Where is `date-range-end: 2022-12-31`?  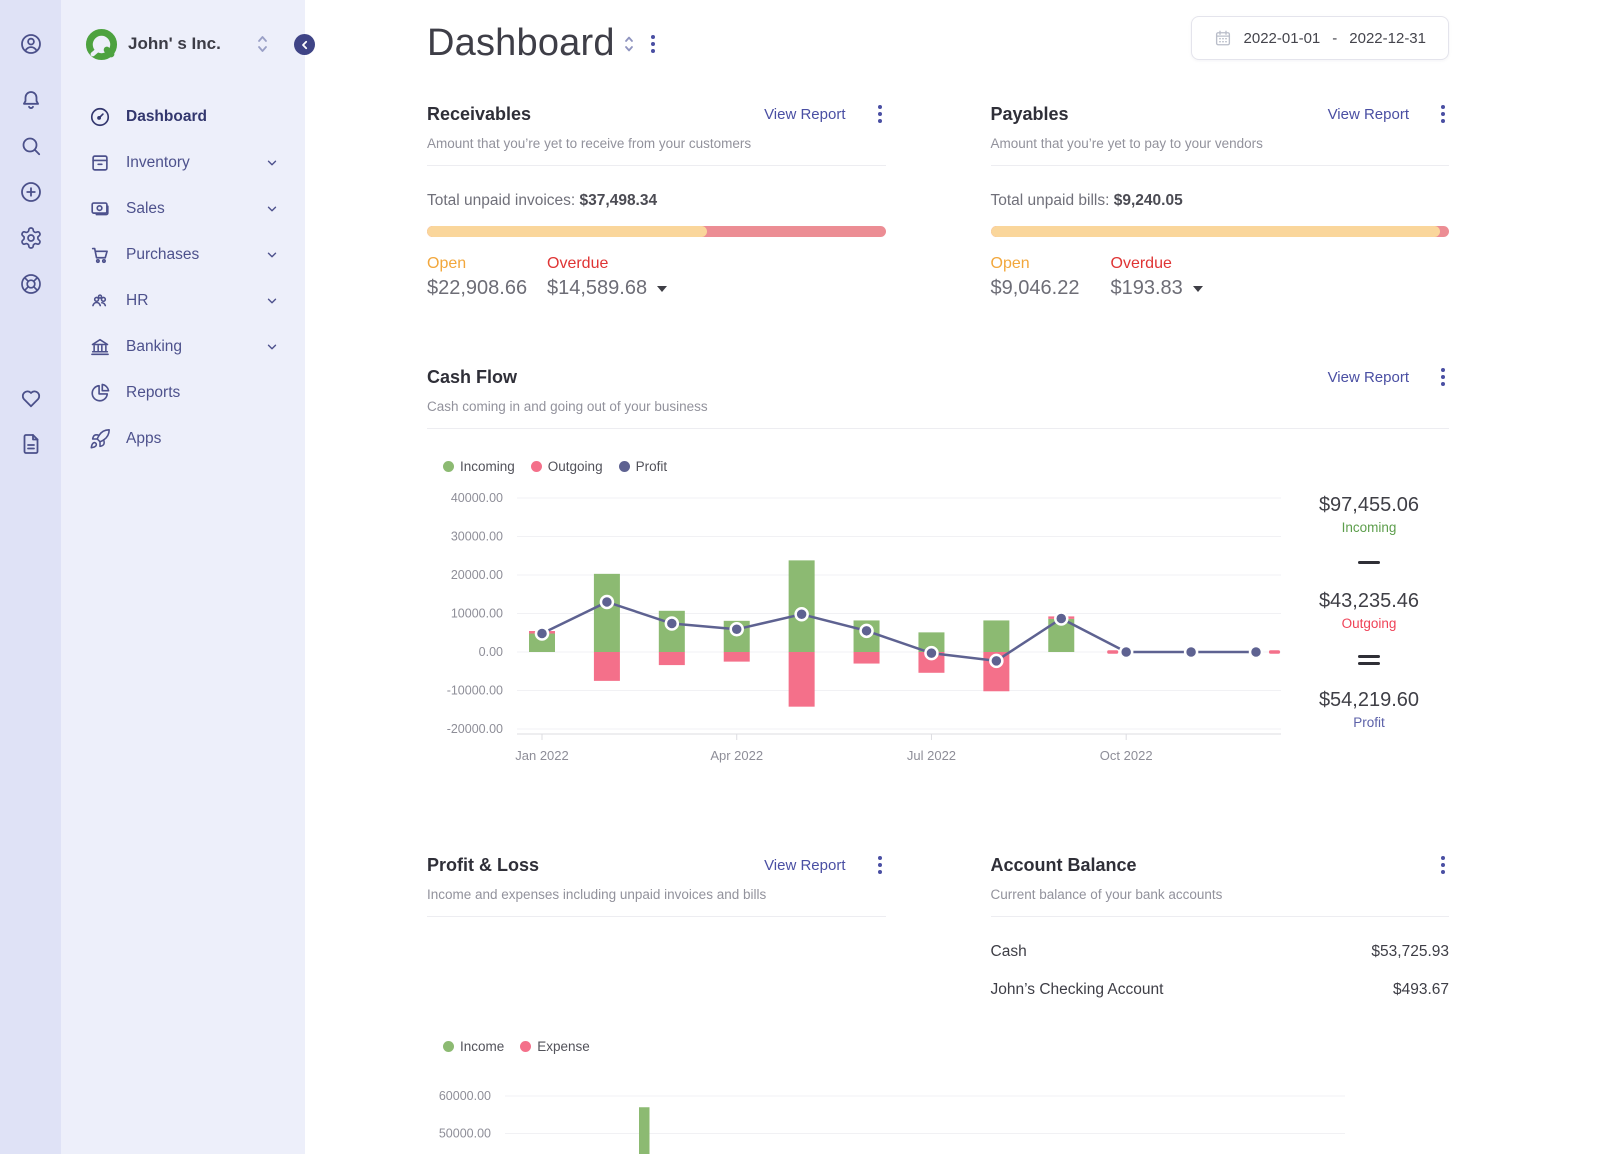 date-range-end: 2022-12-31 is located at coordinates (1387, 38).